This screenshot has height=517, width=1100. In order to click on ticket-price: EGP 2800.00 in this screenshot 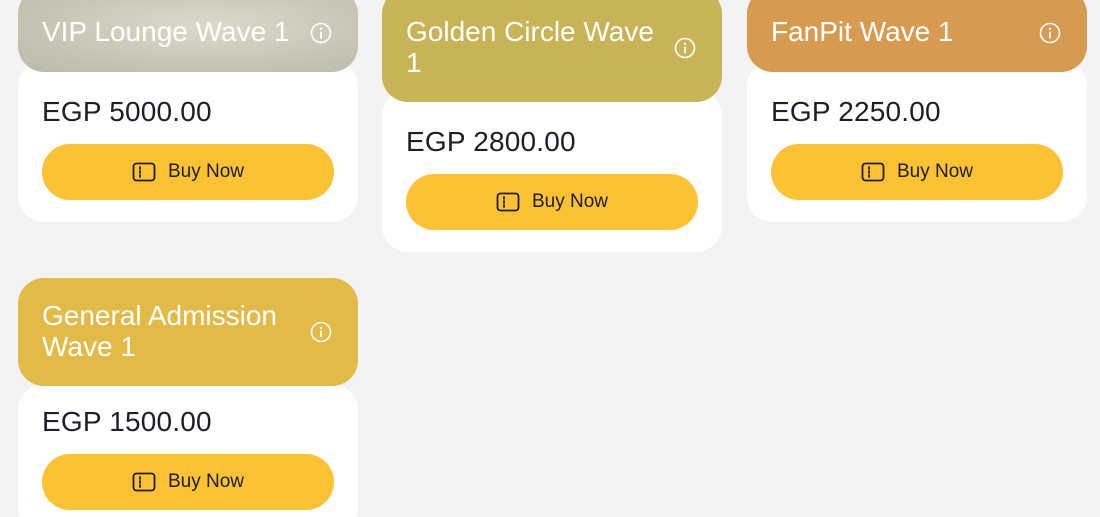, I will do `click(491, 141)`.